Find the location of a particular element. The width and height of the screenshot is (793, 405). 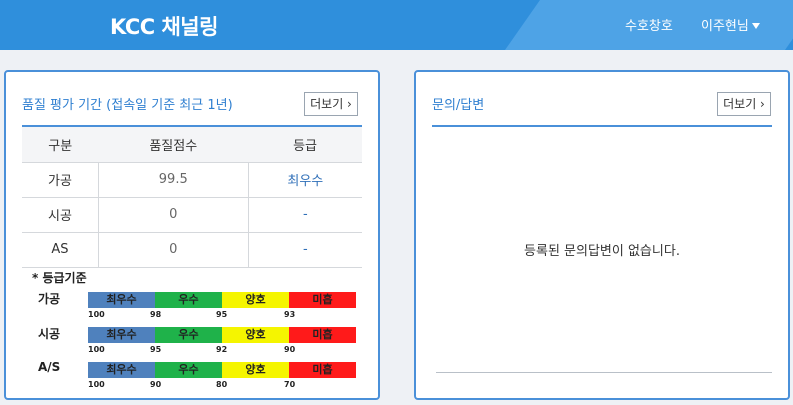

tick-label: 80 is located at coordinates (222, 384).